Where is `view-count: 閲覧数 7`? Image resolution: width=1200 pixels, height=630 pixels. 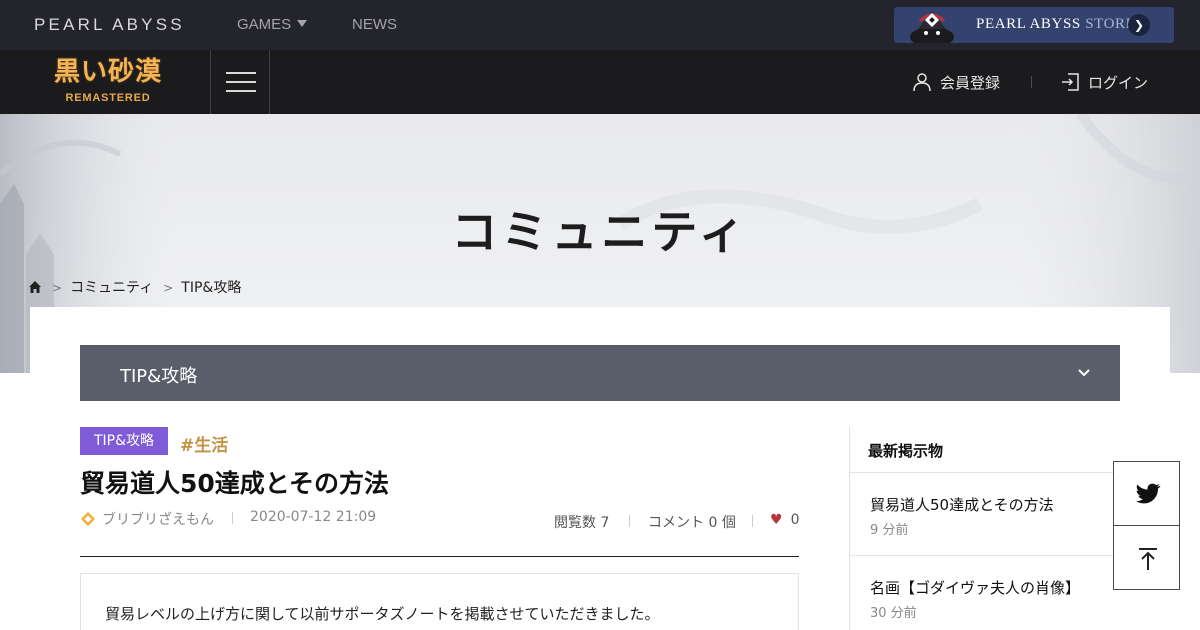
view-count: 閲覧数 7 is located at coordinates (581, 522).